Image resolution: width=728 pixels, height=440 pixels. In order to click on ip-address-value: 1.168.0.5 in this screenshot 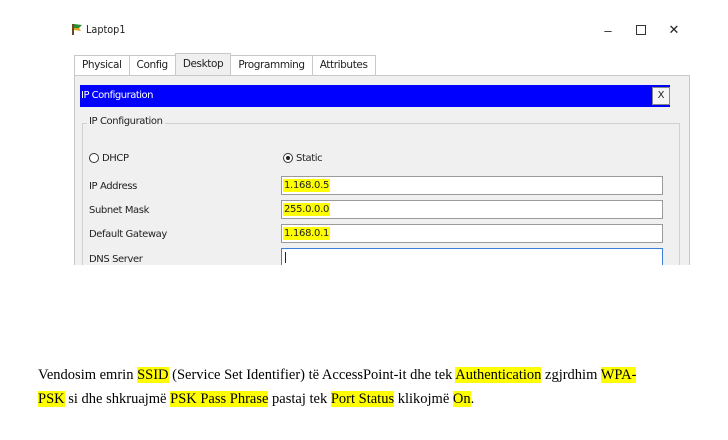, I will do `click(307, 185)`.